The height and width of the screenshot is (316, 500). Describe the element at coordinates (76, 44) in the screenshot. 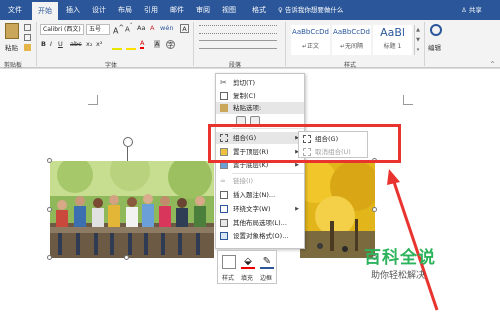

I see `strikethrough-button: abc` at that location.